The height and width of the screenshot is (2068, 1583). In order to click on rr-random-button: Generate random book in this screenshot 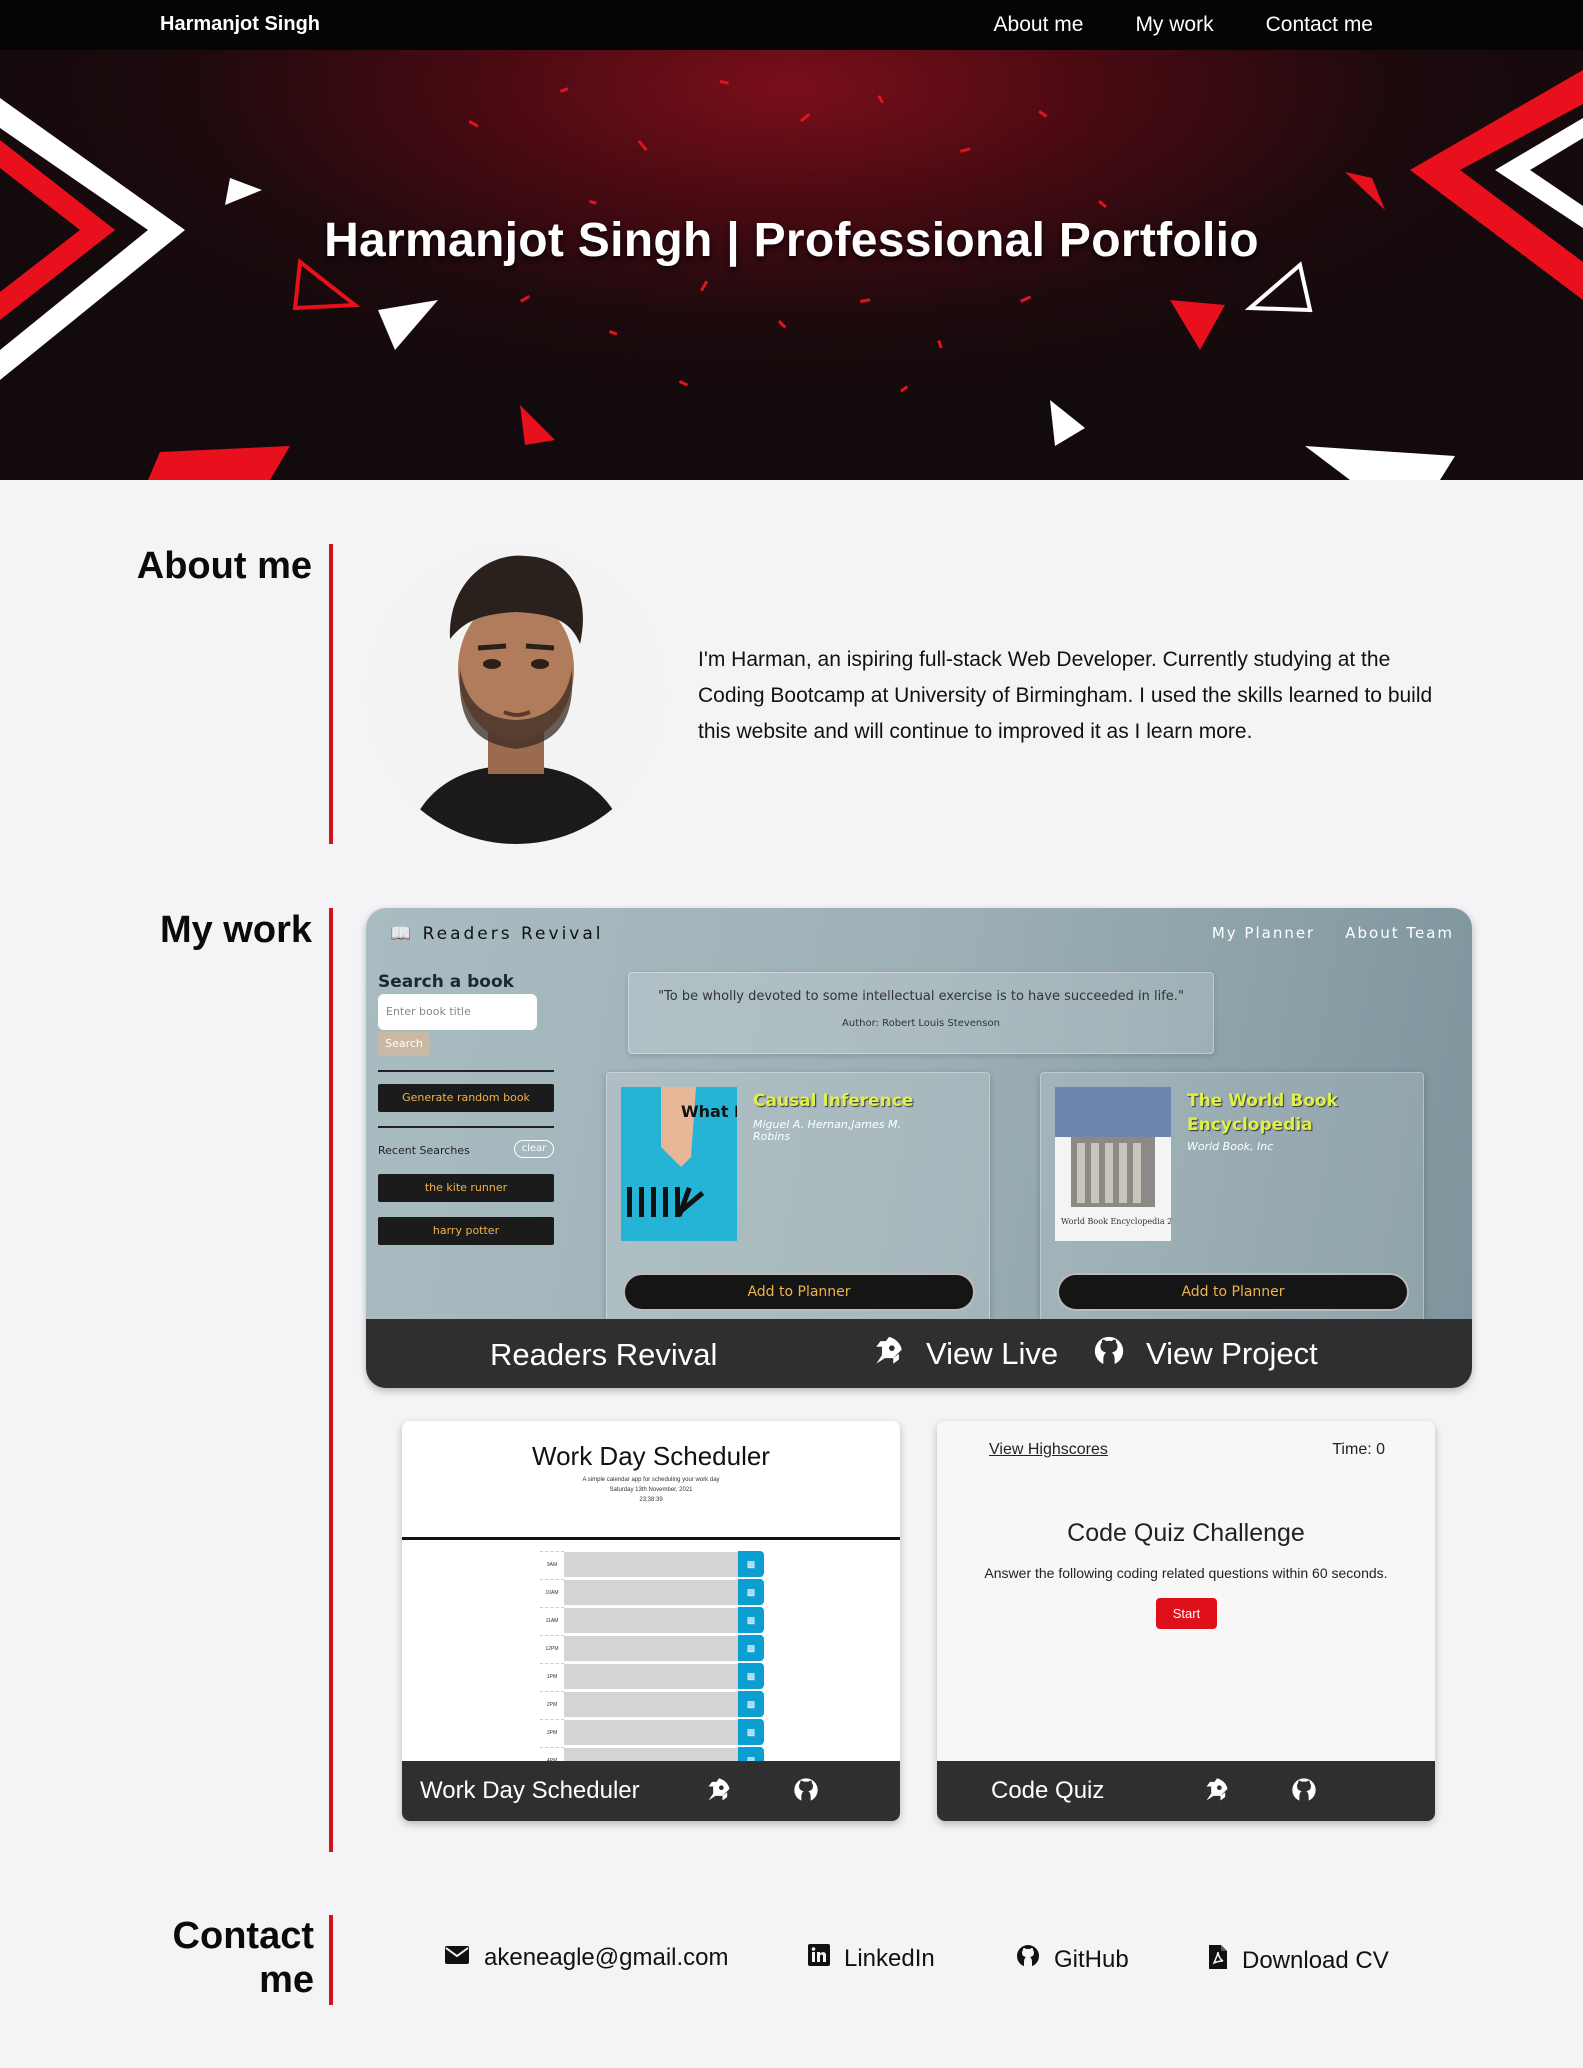, I will do `click(466, 1098)`.